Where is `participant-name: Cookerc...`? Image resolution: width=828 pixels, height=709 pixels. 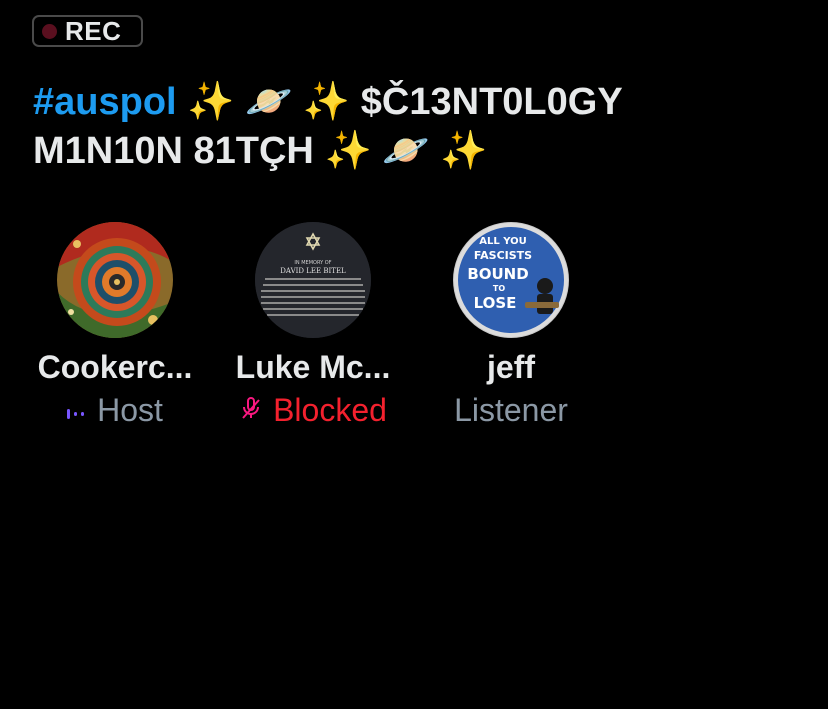 participant-name: Cookerc... is located at coordinates (115, 367).